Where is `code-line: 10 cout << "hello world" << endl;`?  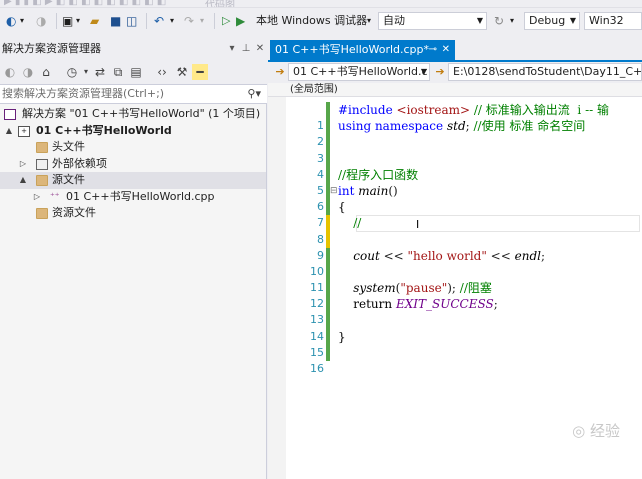 code-line: 10 cout << "hello world" << endl; is located at coordinates (464, 262).